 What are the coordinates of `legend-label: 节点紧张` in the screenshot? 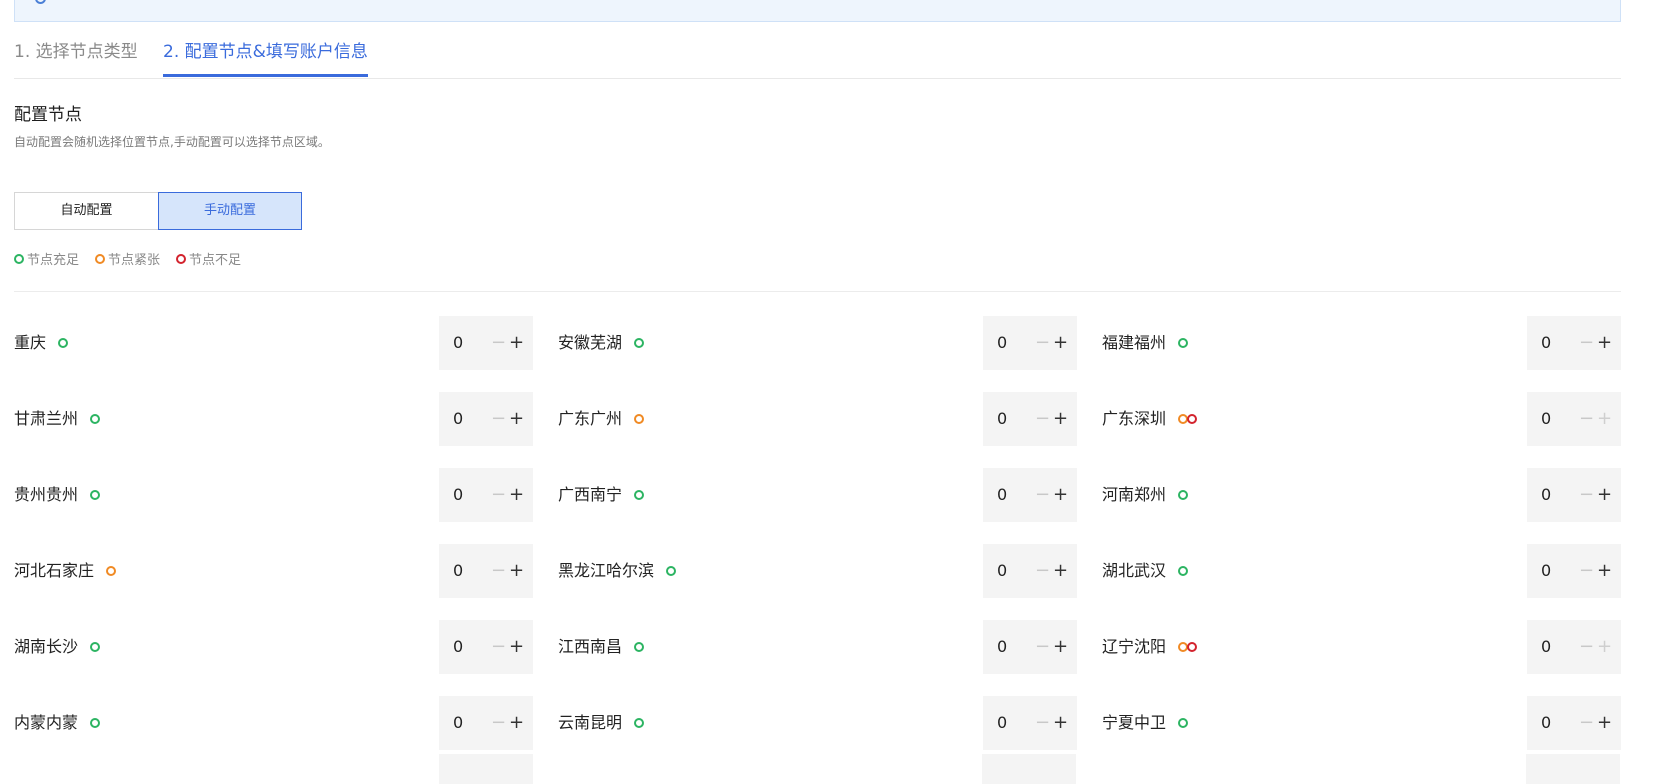 It's located at (134, 260).